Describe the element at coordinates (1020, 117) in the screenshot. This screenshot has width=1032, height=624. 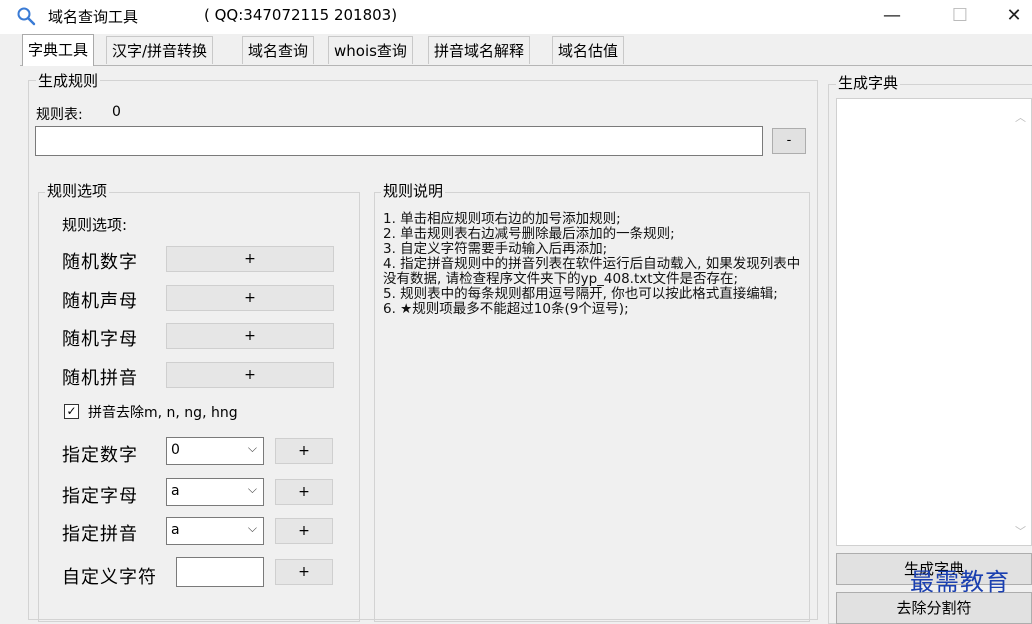
I see `scroll-up-icon: ︿` at that location.